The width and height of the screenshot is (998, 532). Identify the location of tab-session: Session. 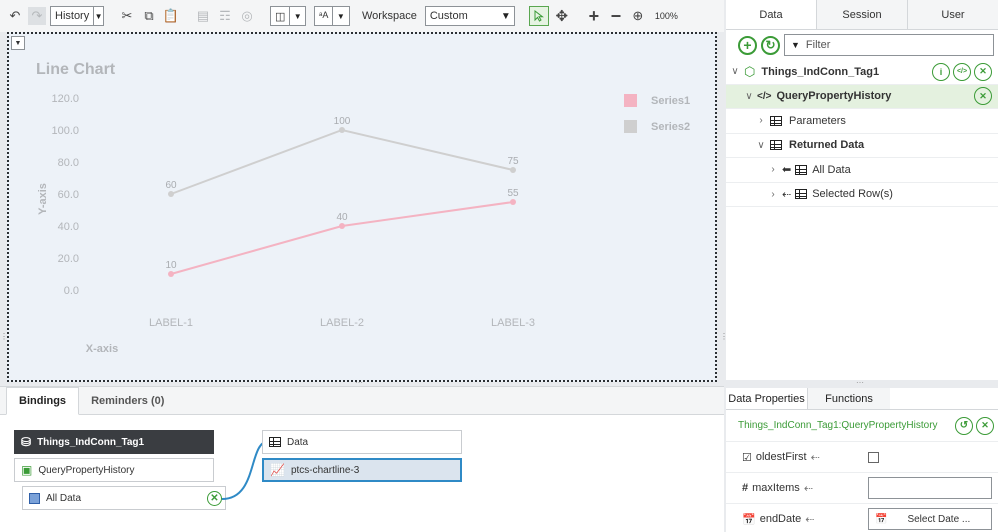
(862, 14).